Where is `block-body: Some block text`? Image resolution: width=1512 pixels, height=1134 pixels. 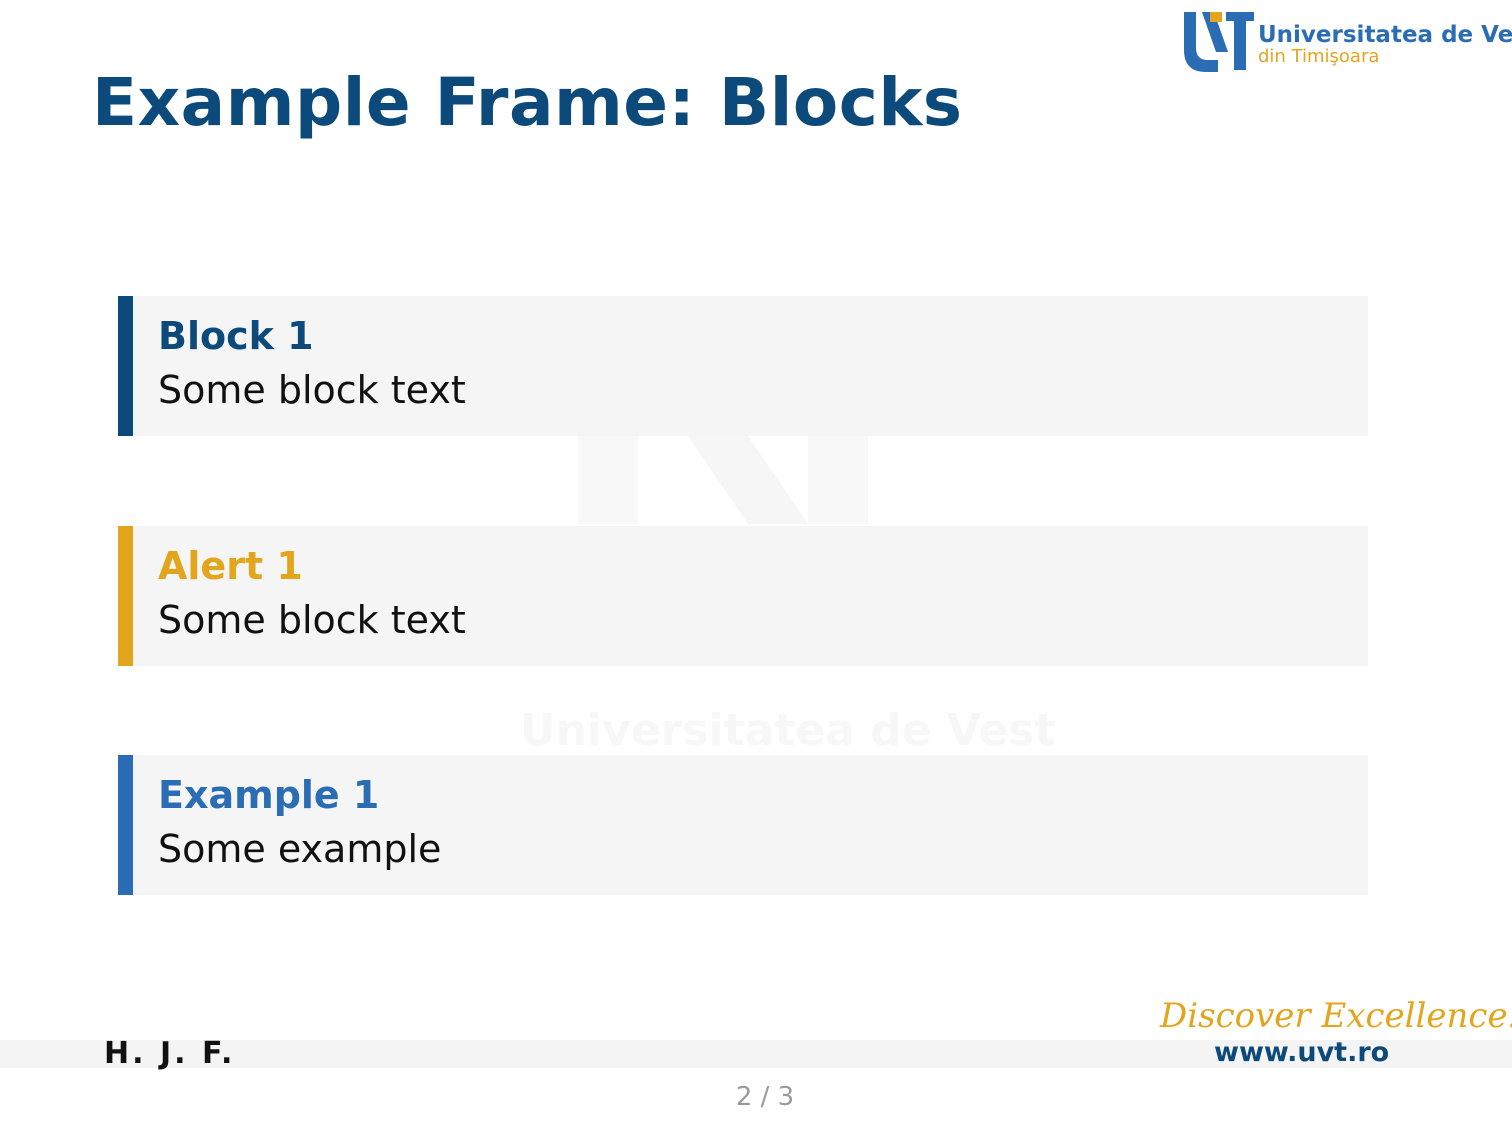
block-body: Some block text is located at coordinates (312, 390).